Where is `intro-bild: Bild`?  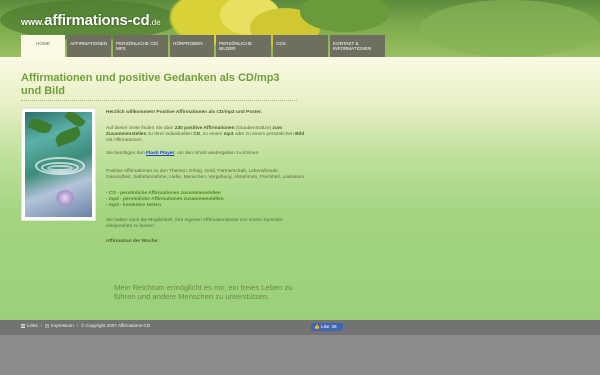
intro-bild: Bild is located at coordinates (300, 134).